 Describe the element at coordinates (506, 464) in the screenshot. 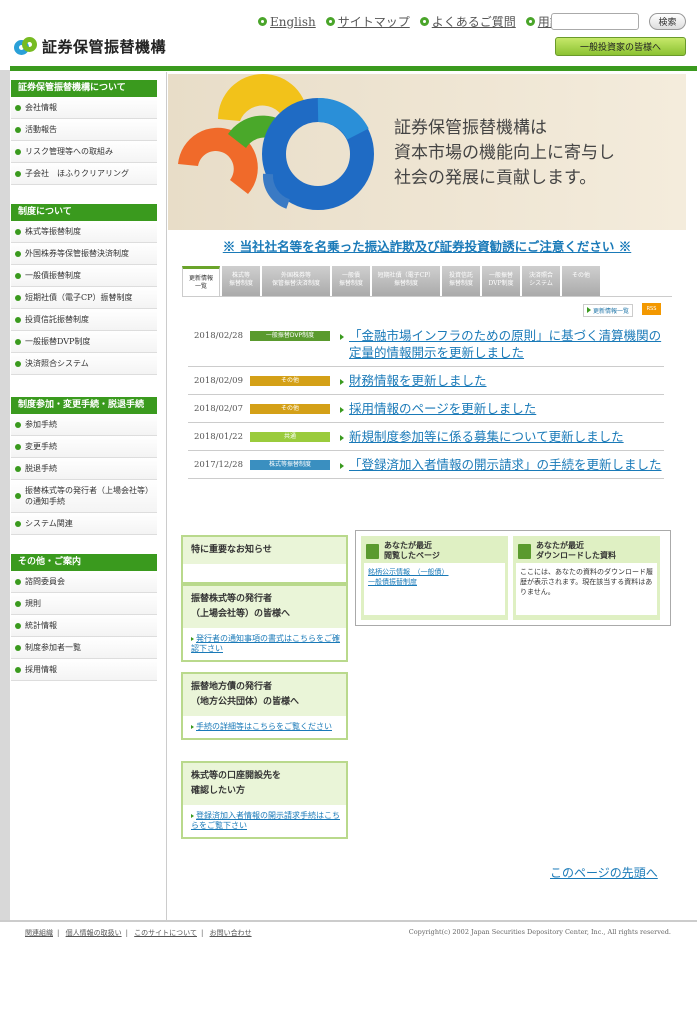

I see `news-title-link: 「登録済加入者情報の開示請求」の手続を更新しました` at that location.